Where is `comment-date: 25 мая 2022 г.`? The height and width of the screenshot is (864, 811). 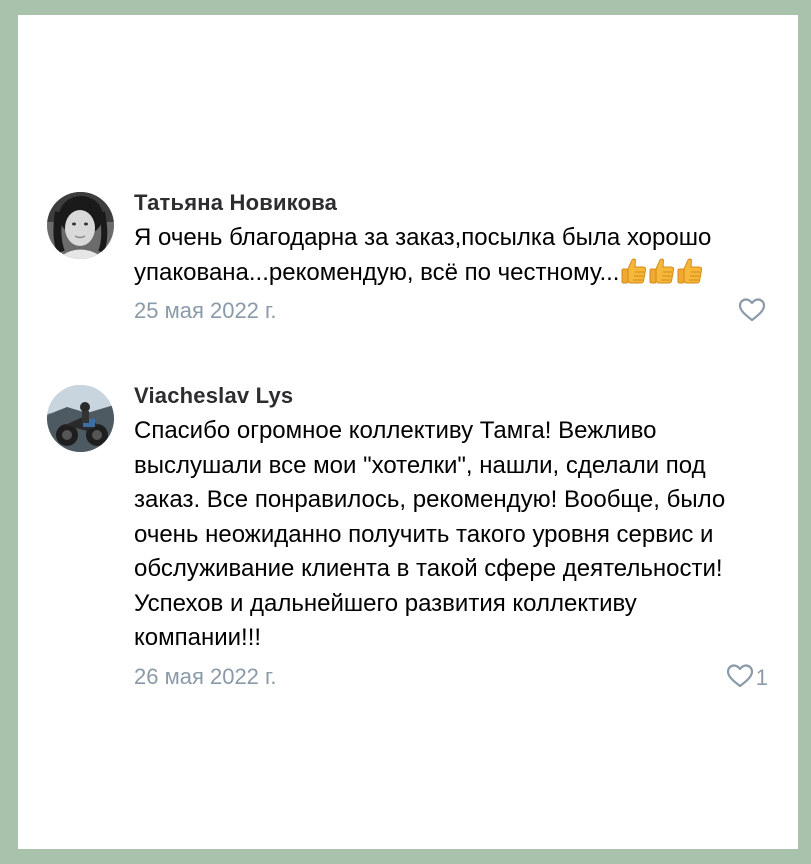
comment-date: 25 мая 2022 г. is located at coordinates (205, 310).